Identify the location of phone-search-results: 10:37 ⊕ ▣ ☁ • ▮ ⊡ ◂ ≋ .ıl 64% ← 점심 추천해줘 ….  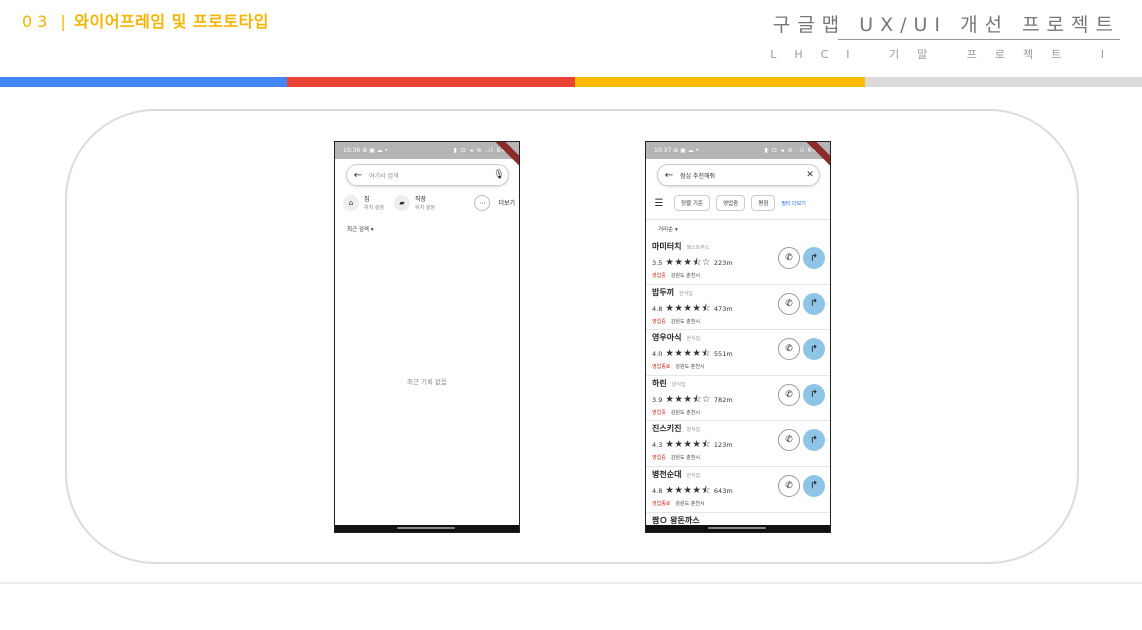
(738, 337).